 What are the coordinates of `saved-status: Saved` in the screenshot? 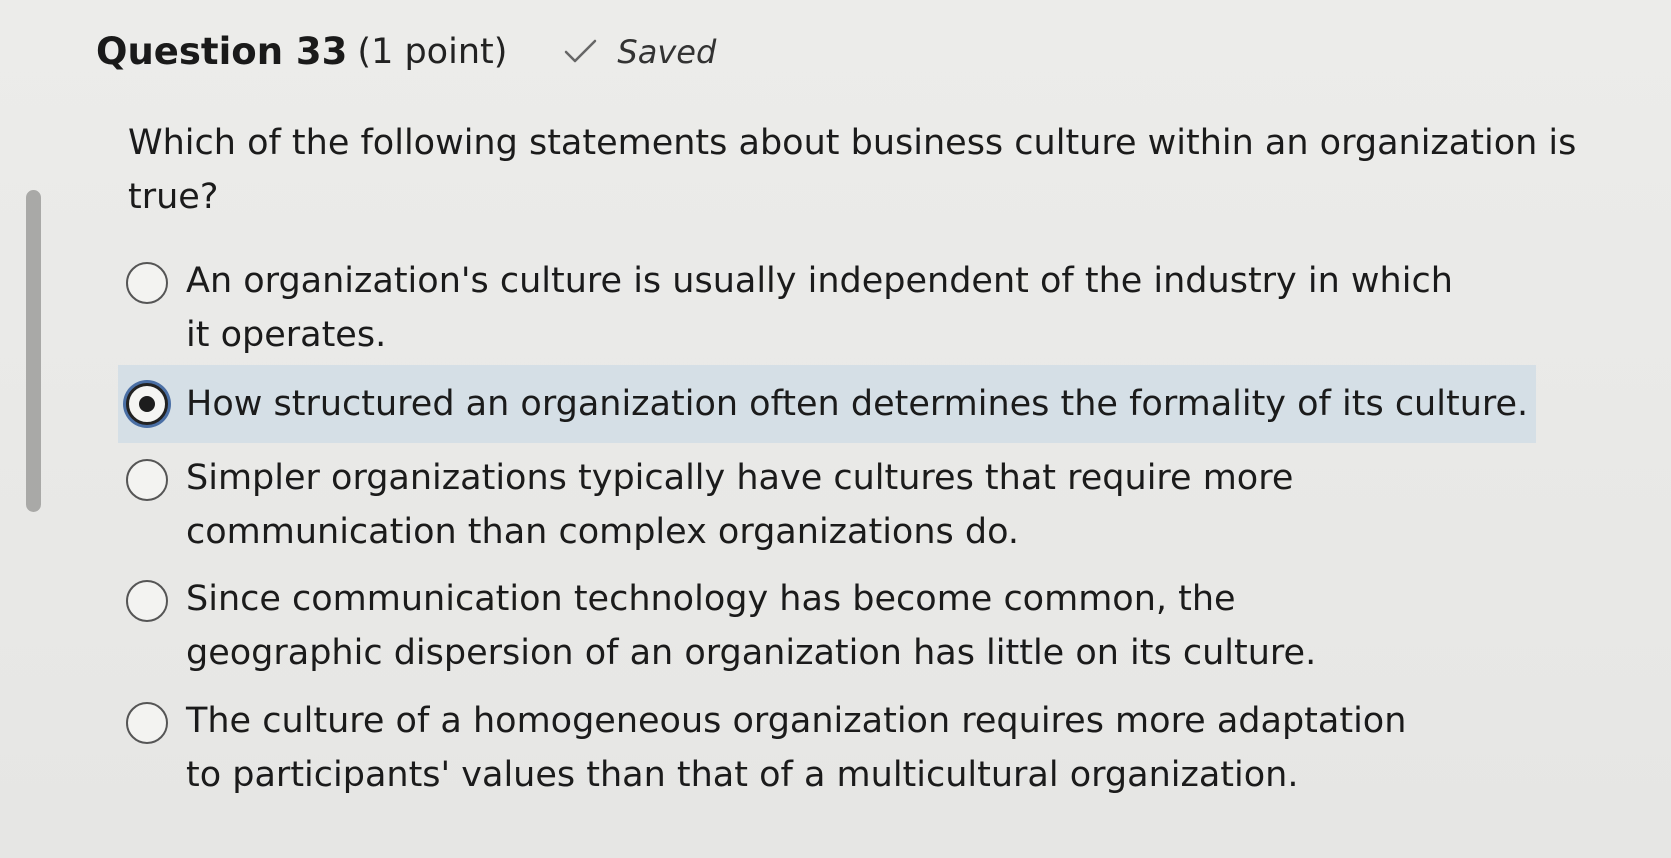 It's located at (667, 51).